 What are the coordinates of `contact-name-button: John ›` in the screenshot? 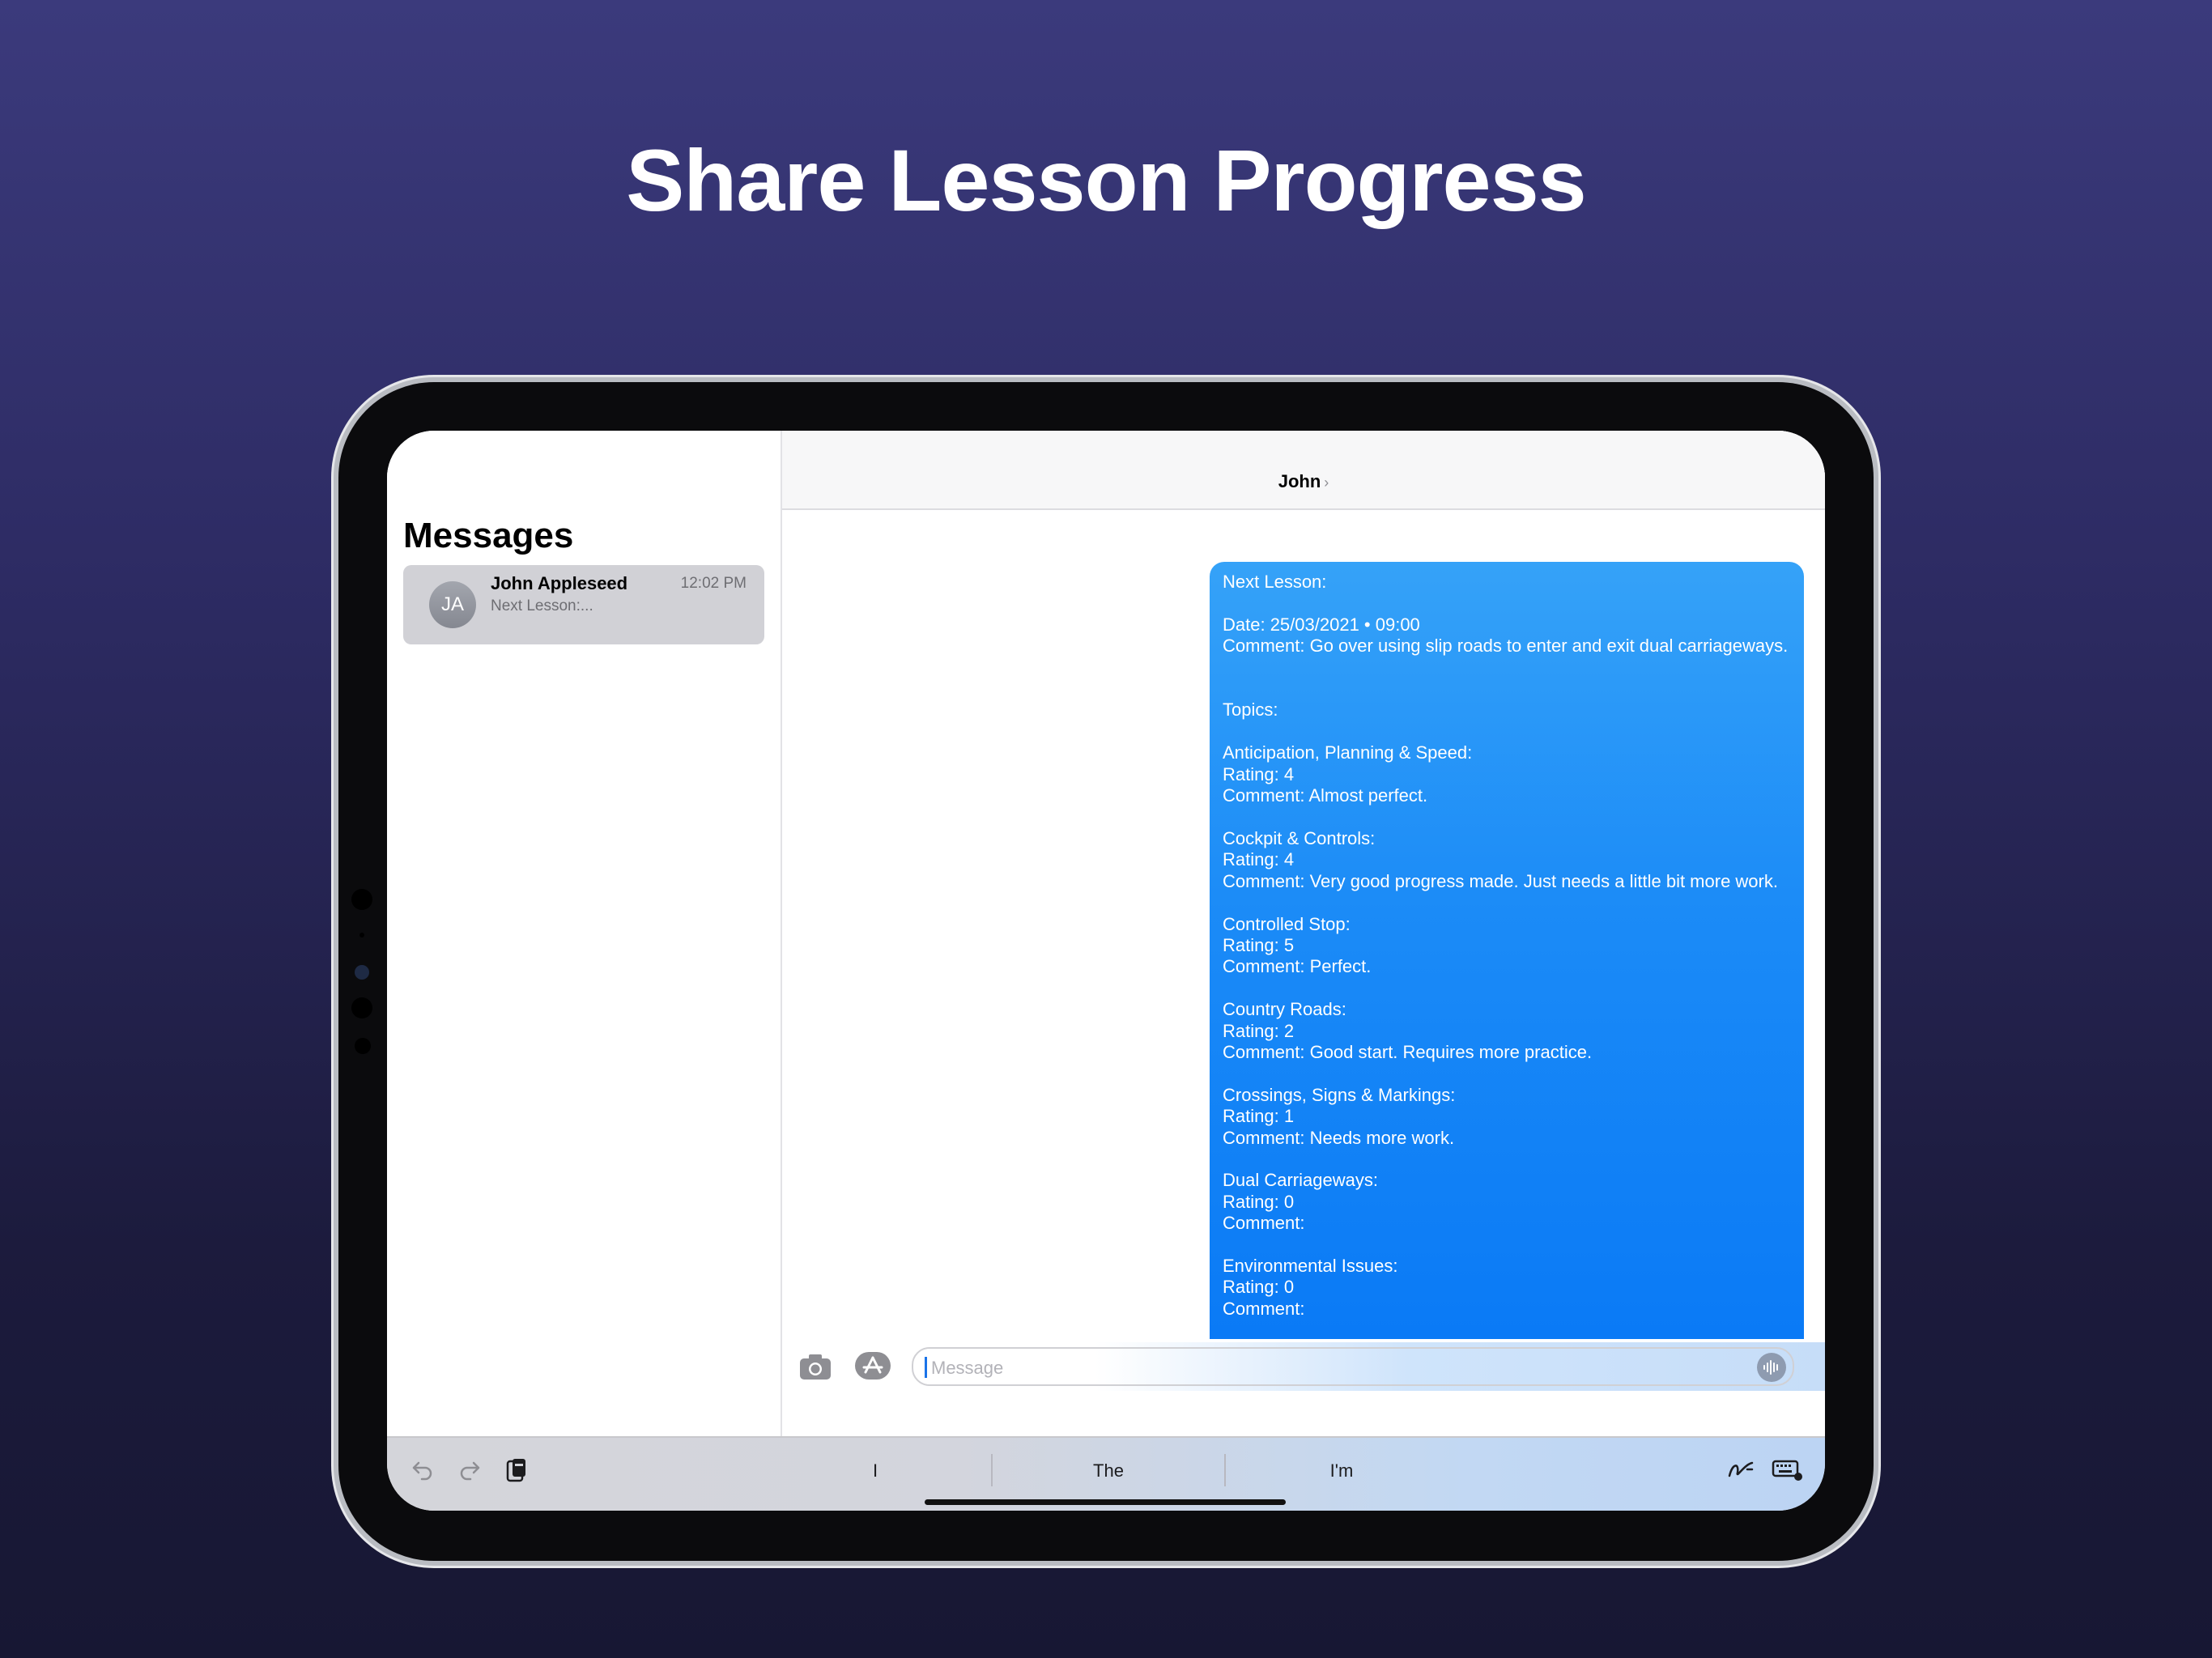 It's located at (1304, 481).